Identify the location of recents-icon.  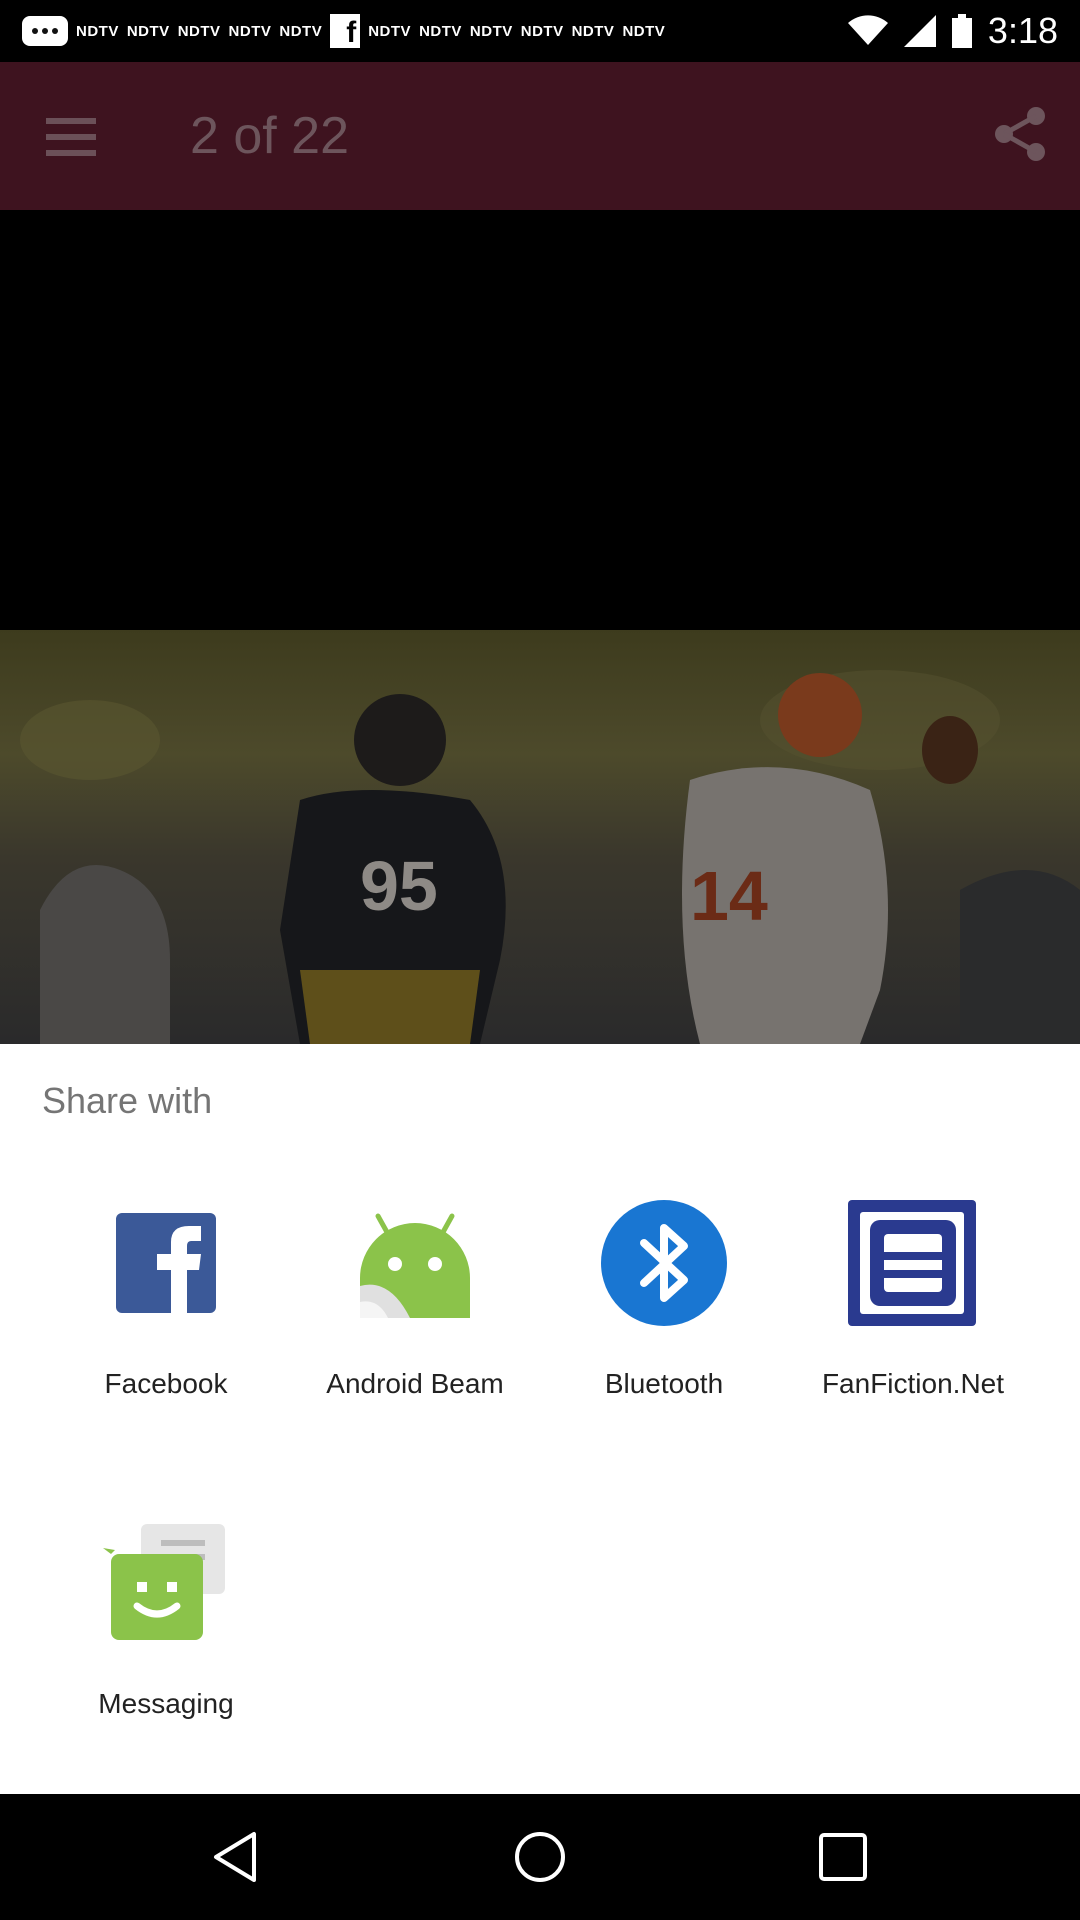
(843, 1857).